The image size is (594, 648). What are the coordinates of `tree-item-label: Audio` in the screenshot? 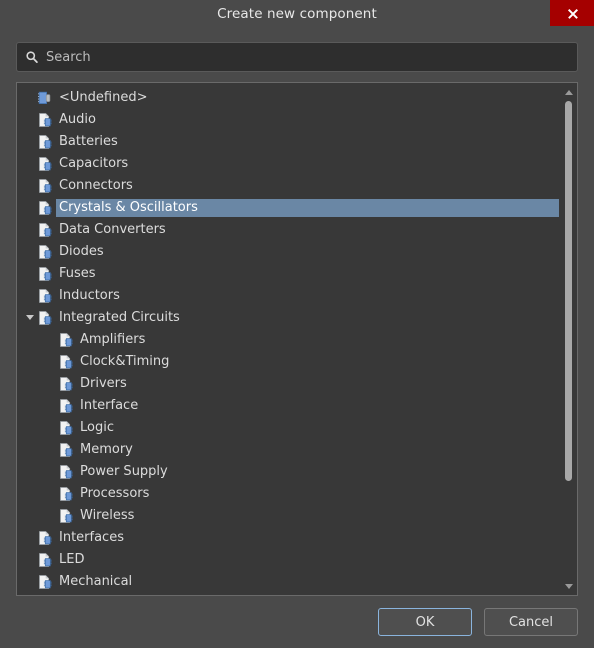 It's located at (77, 119).